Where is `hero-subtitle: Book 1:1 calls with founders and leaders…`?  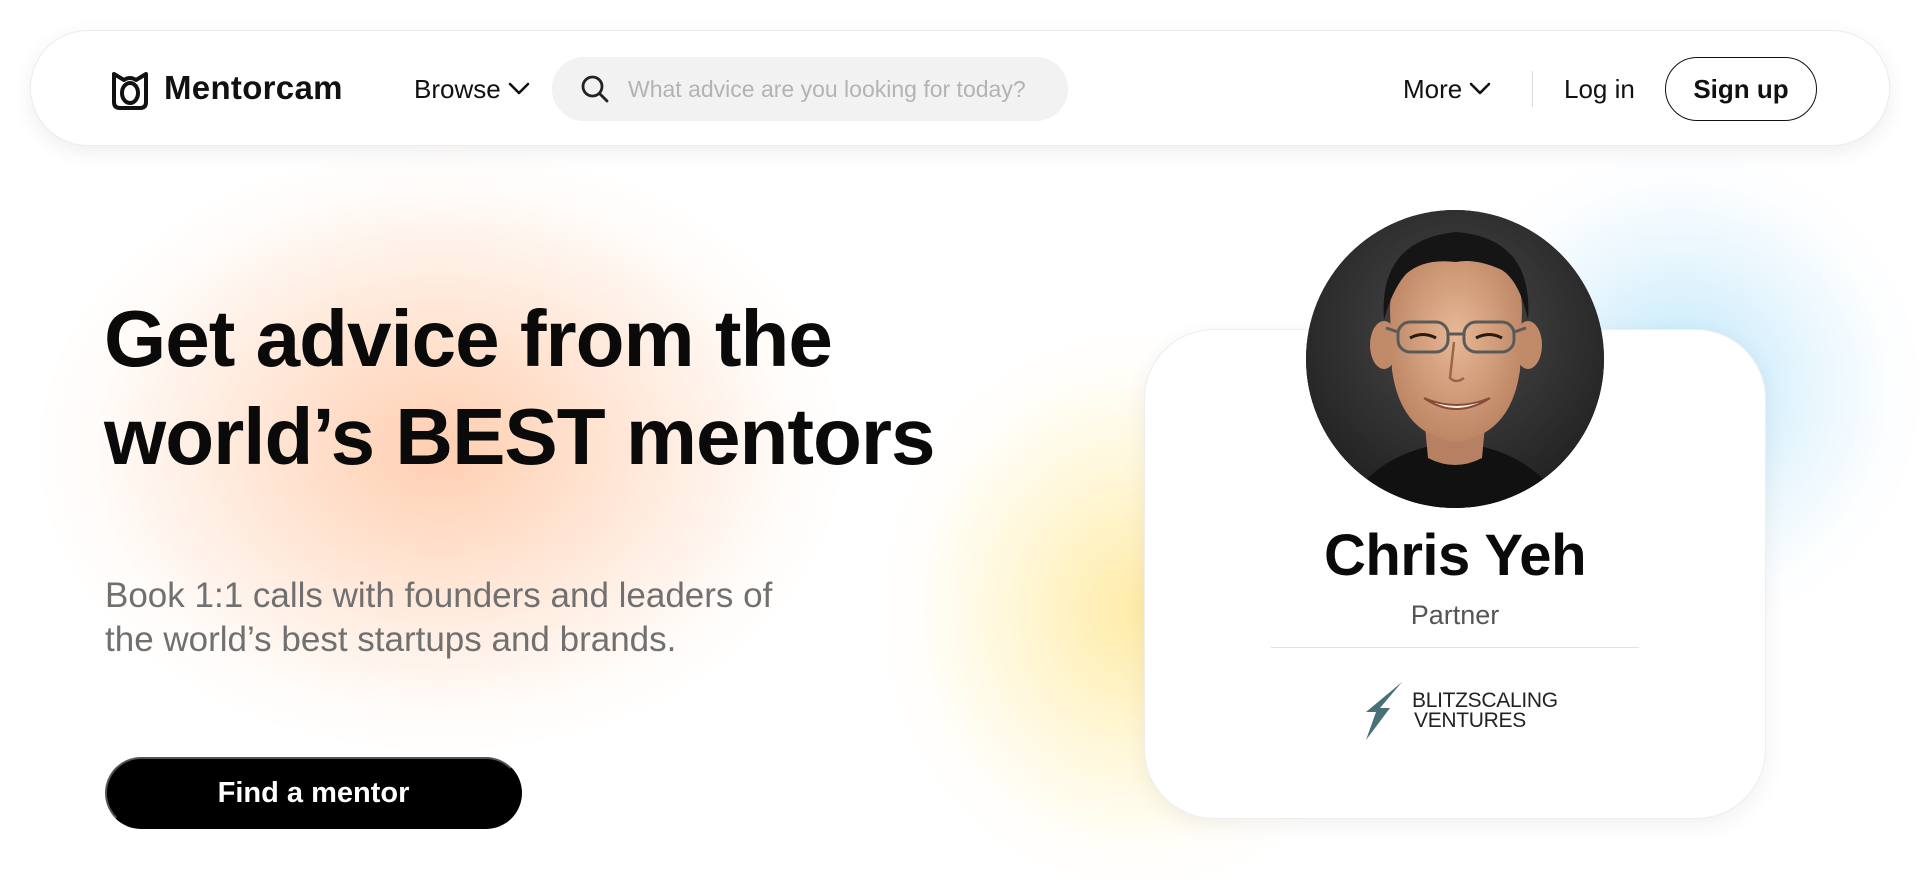
hero-subtitle: Book 1:1 calls with founders and leaders… is located at coordinates (455, 618).